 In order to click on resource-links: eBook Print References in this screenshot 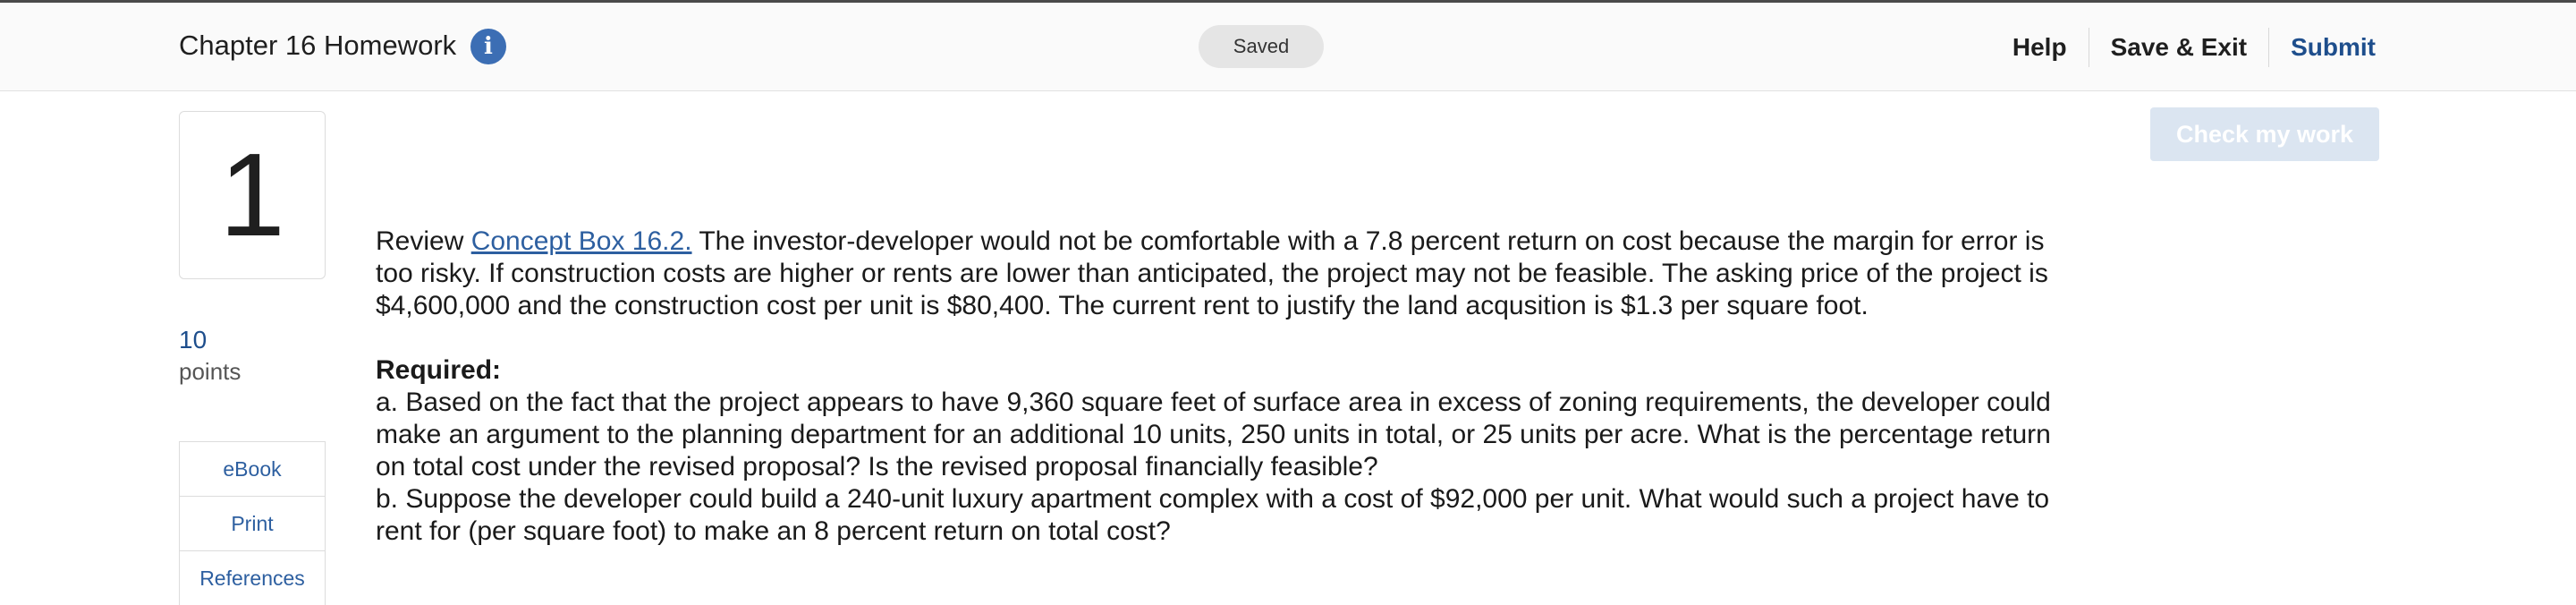, I will do `click(252, 523)`.